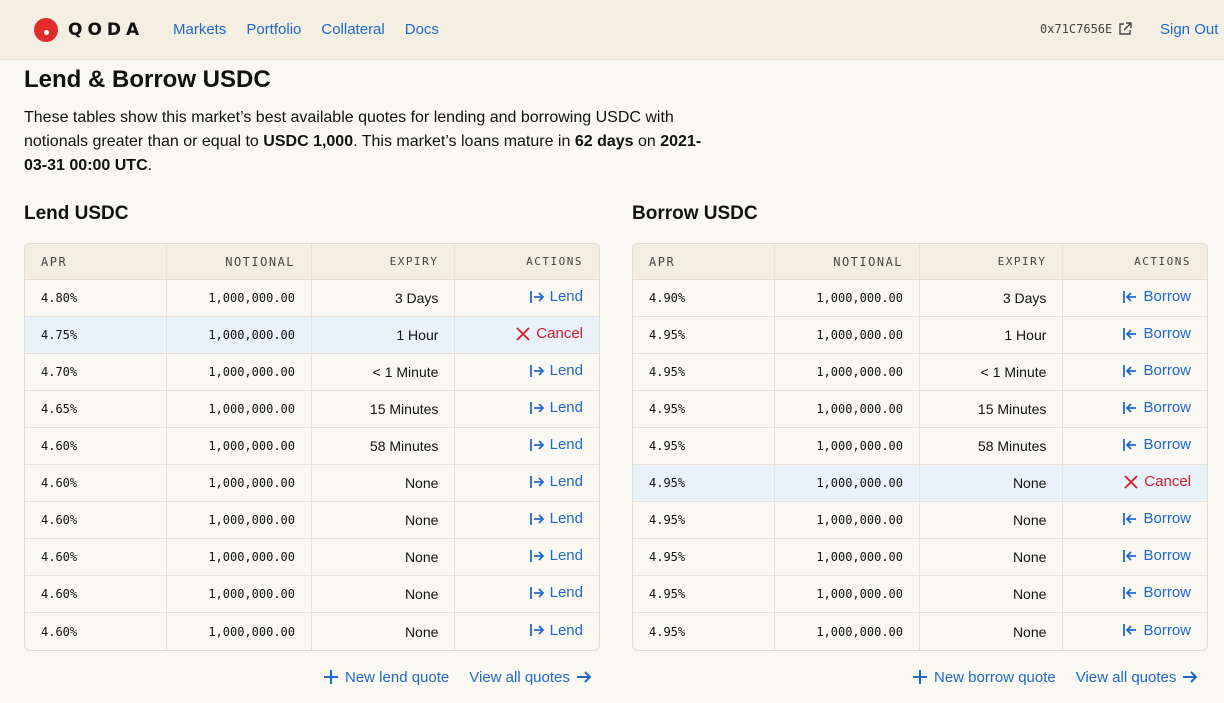  I want to click on intro-text-3: on, so click(647, 141).